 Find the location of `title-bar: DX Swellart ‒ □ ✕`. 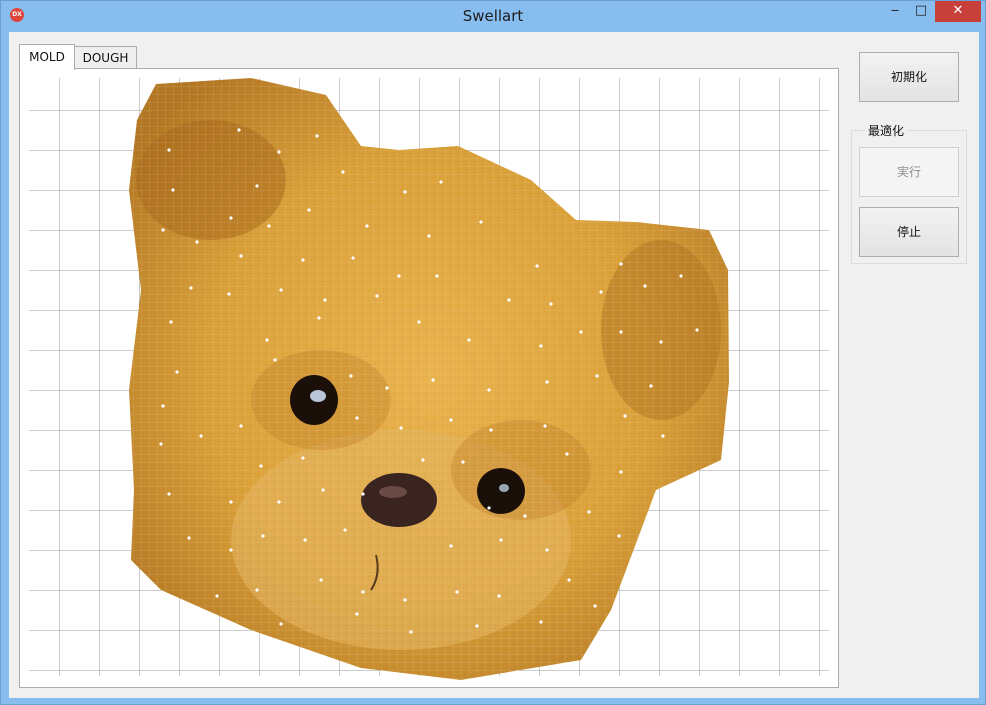

title-bar: DX Swellart ‒ □ ✕ is located at coordinates (493, 16).